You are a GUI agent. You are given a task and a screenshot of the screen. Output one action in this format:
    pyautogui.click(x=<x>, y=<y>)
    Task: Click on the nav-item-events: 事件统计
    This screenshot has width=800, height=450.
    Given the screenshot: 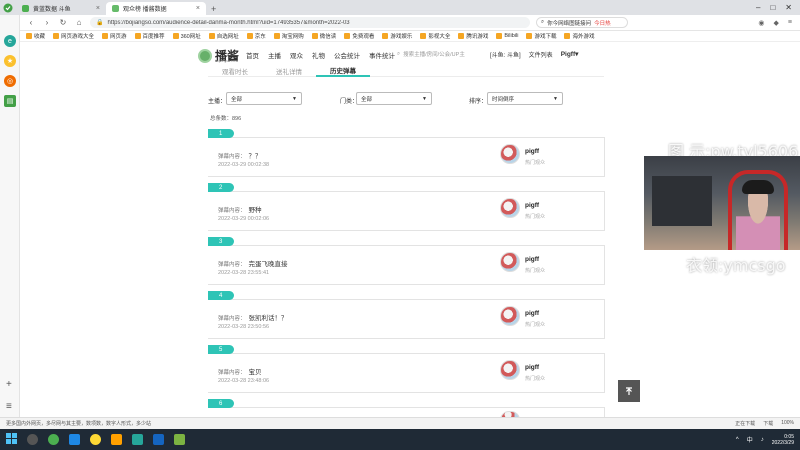 What is the action you would take?
    pyautogui.click(x=382, y=55)
    